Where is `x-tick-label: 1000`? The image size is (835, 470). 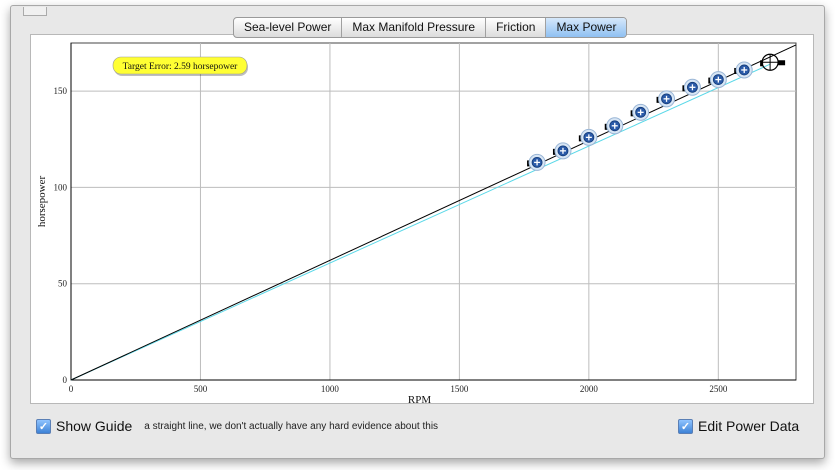
x-tick-label: 1000 is located at coordinates (330, 389).